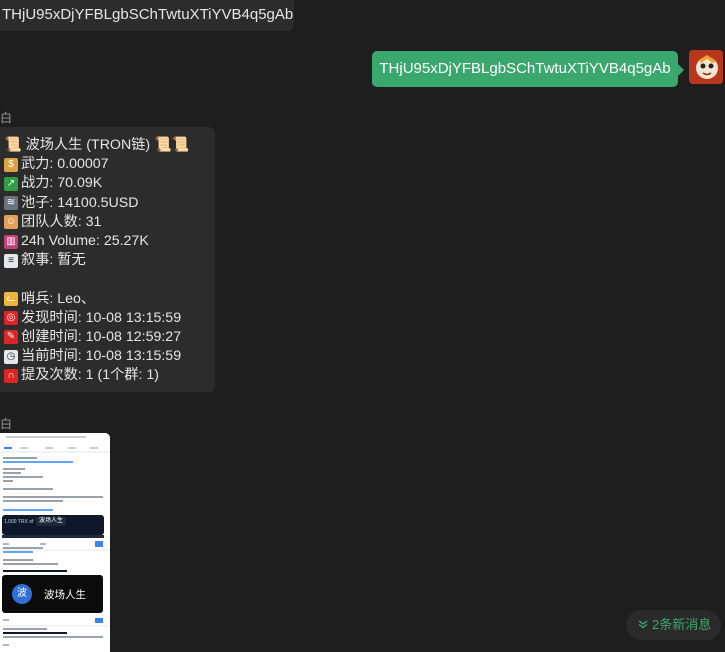 This screenshot has height=652, width=725. I want to click on card-row: ≋ 池子: 14100.5USD, so click(109, 203).